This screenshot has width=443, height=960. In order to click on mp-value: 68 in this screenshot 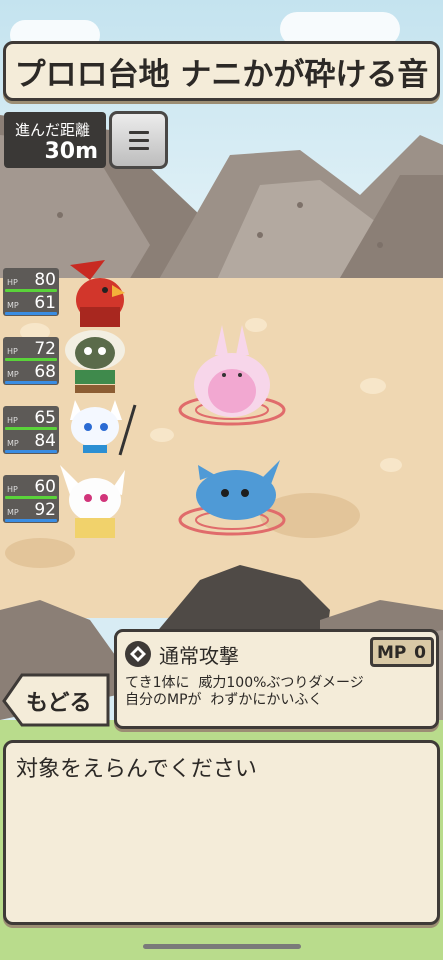, I will do `click(45, 372)`.